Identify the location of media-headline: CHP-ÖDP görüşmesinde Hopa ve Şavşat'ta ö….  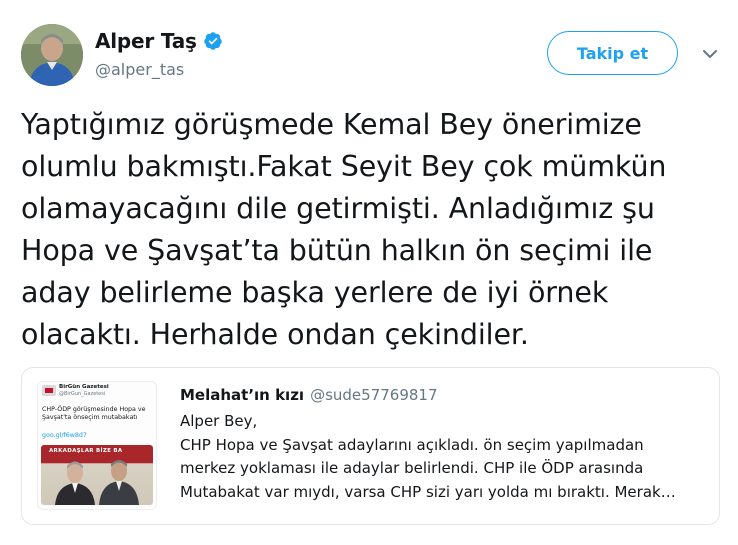
(94, 413).